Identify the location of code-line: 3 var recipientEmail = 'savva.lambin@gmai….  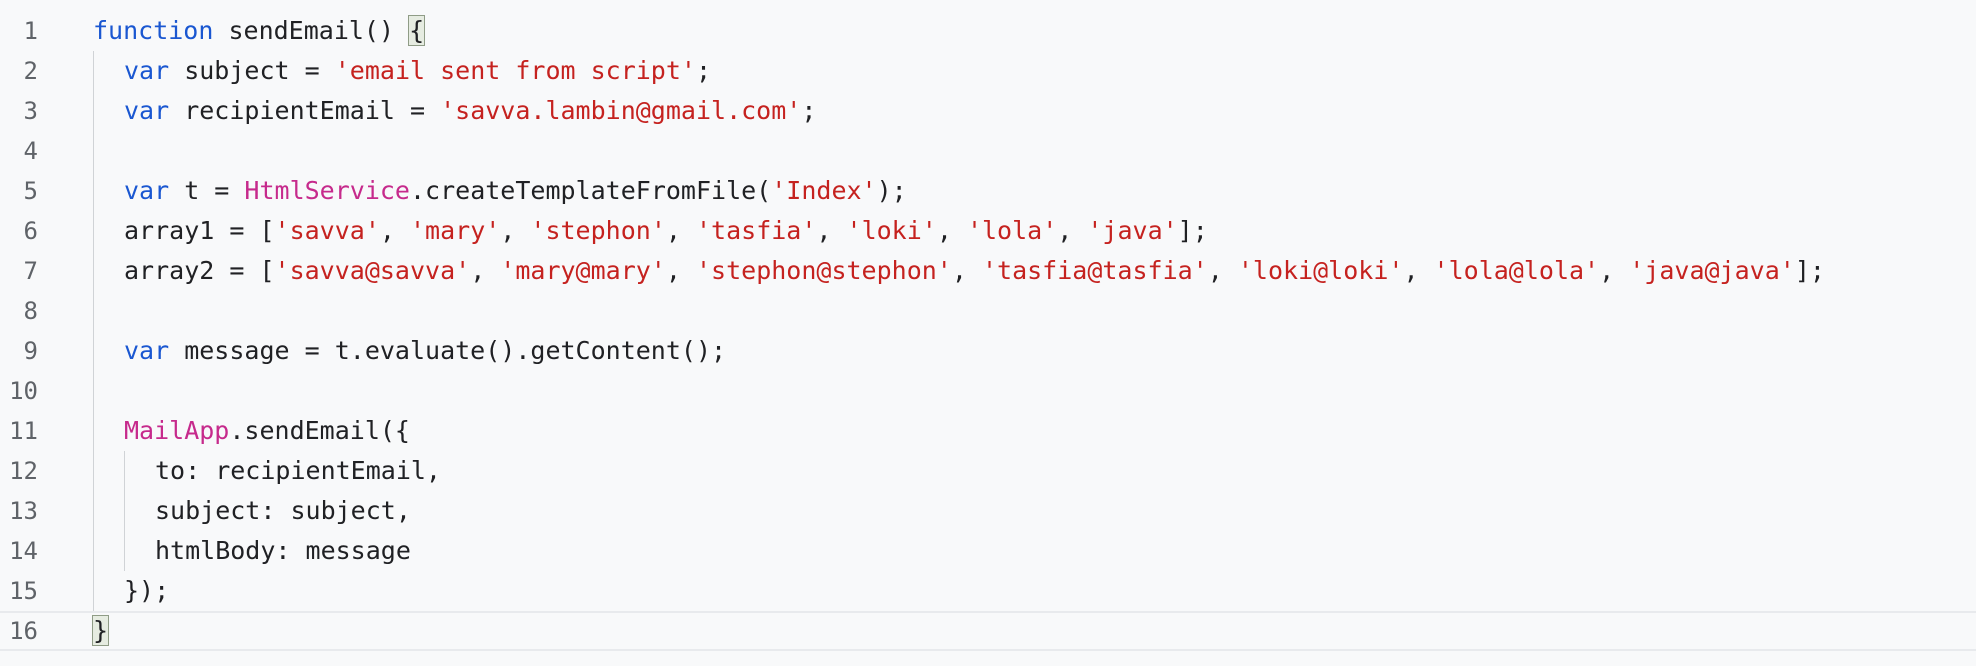
(988, 111).